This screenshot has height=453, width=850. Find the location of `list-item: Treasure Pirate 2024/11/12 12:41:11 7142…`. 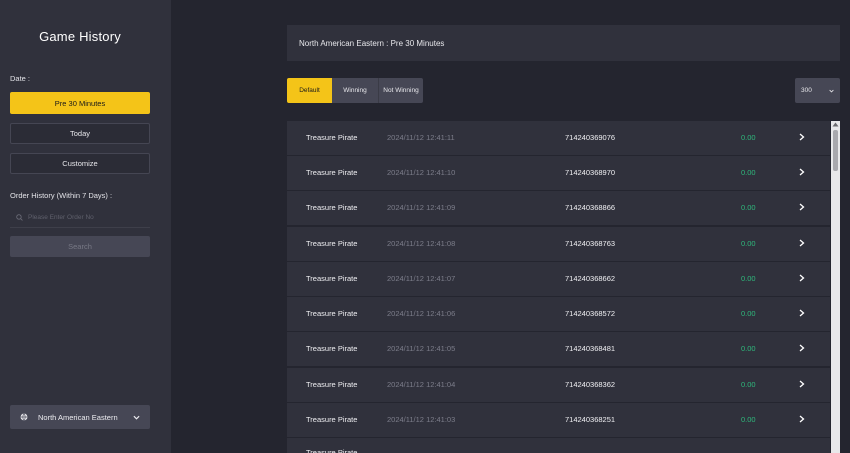

list-item: Treasure Pirate 2024/11/12 12:41:11 7142… is located at coordinates (558, 138).